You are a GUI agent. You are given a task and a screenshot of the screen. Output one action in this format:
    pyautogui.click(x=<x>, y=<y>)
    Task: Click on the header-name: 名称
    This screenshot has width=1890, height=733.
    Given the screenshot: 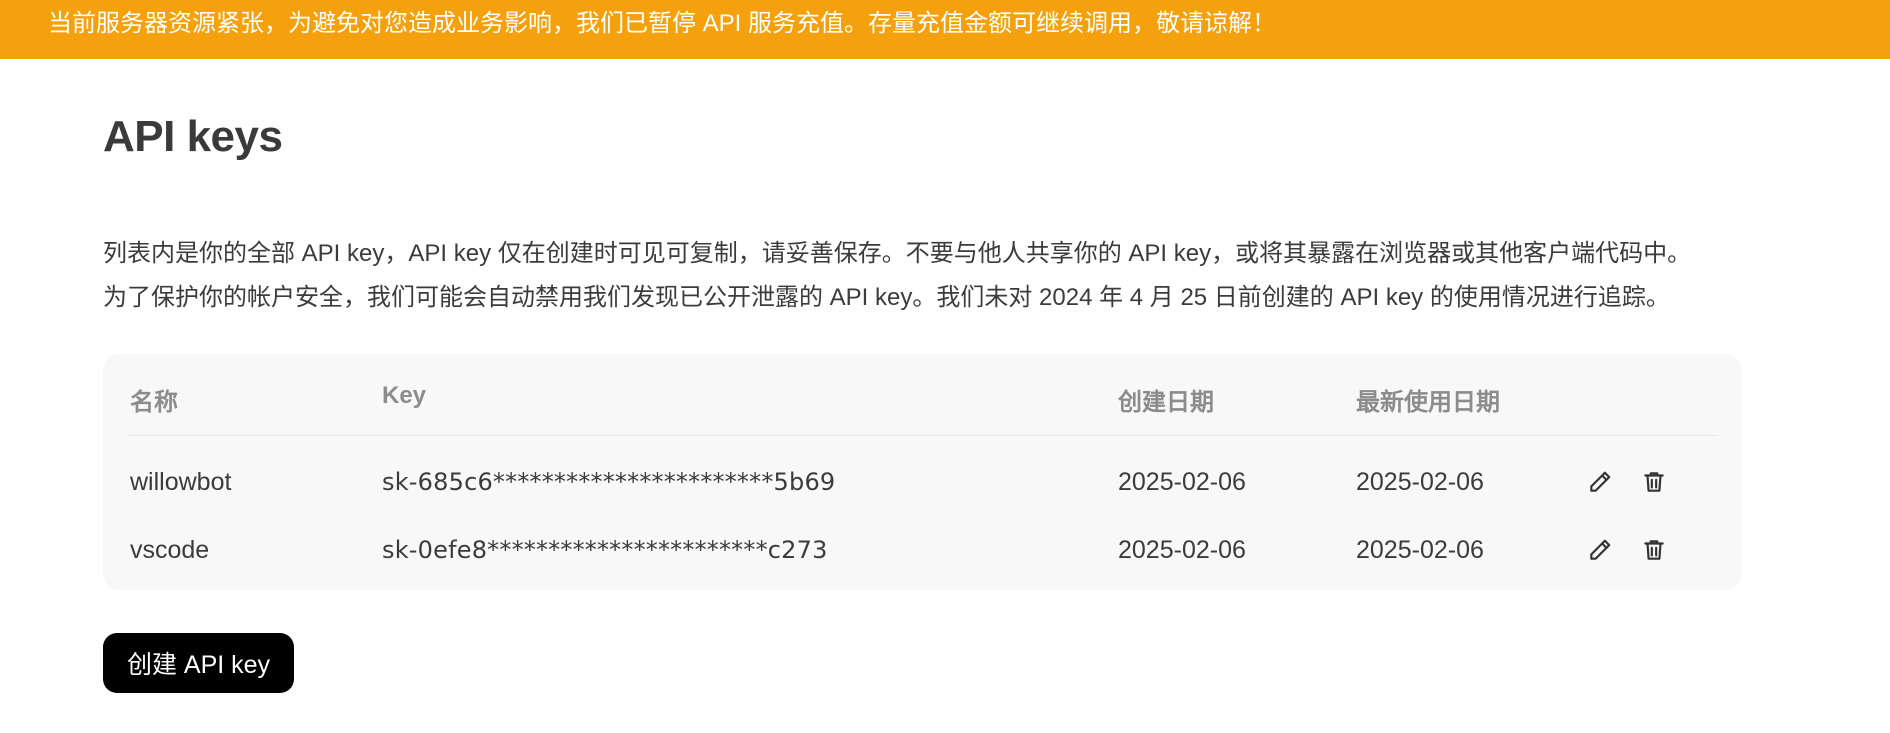 What is the action you would take?
    pyautogui.click(x=154, y=402)
    